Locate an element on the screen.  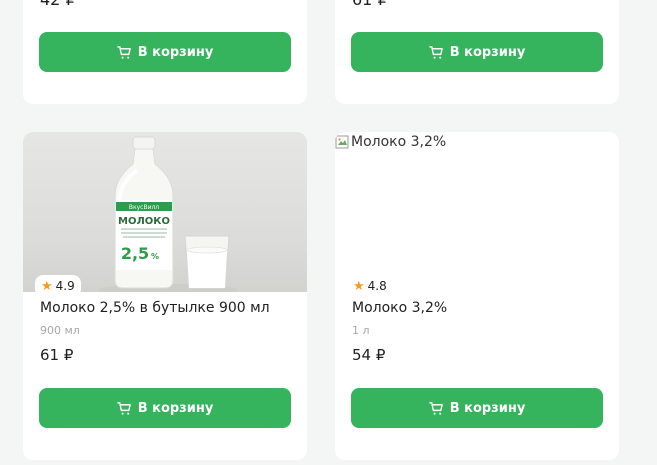
price: 42 ₽ is located at coordinates (58, 4).